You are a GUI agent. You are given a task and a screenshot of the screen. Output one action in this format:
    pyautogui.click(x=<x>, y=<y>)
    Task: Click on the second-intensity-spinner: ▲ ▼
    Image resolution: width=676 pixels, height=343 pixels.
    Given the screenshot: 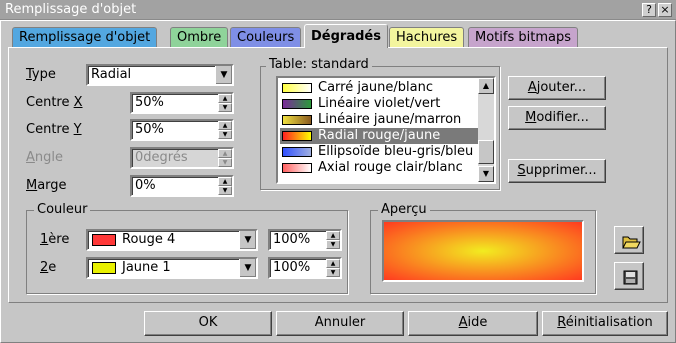 What is the action you would take?
    pyautogui.click(x=333, y=268)
    